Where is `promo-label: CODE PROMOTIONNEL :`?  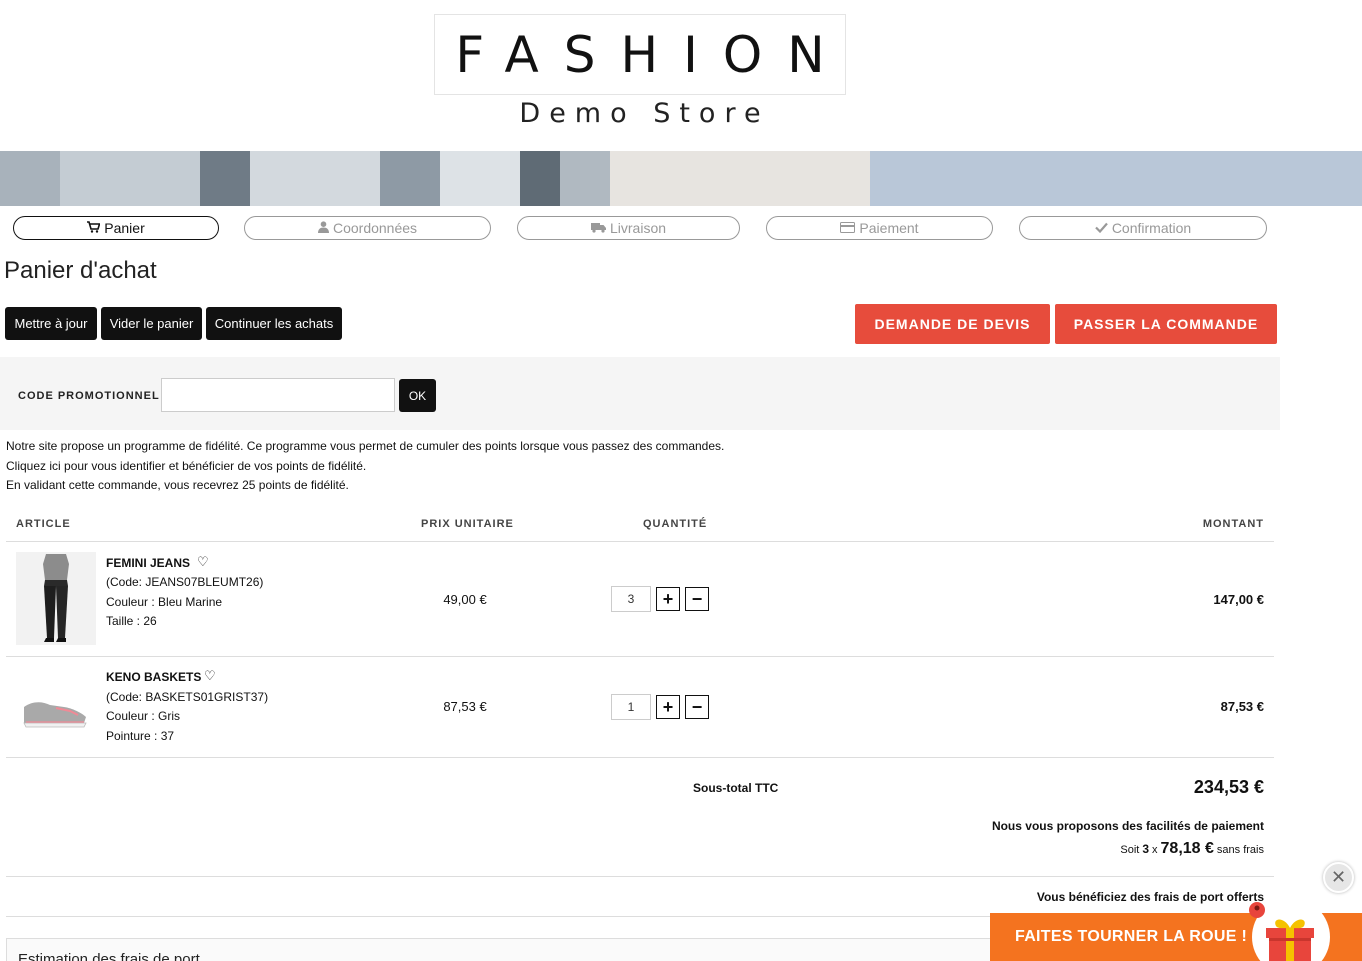
promo-label: CODE PROMOTIONNEL : is located at coordinates (93, 396).